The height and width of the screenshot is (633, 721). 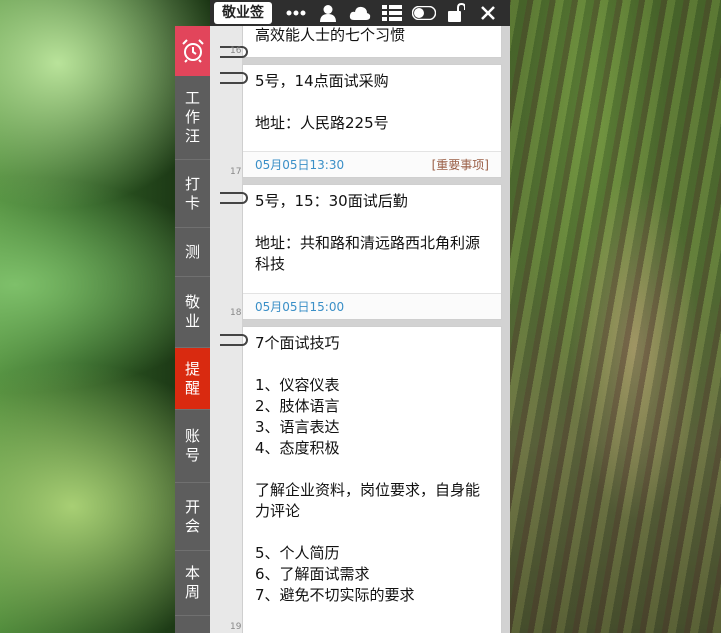 I want to click on sidebar-item-3: 敬 业, so click(x=192, y=312).